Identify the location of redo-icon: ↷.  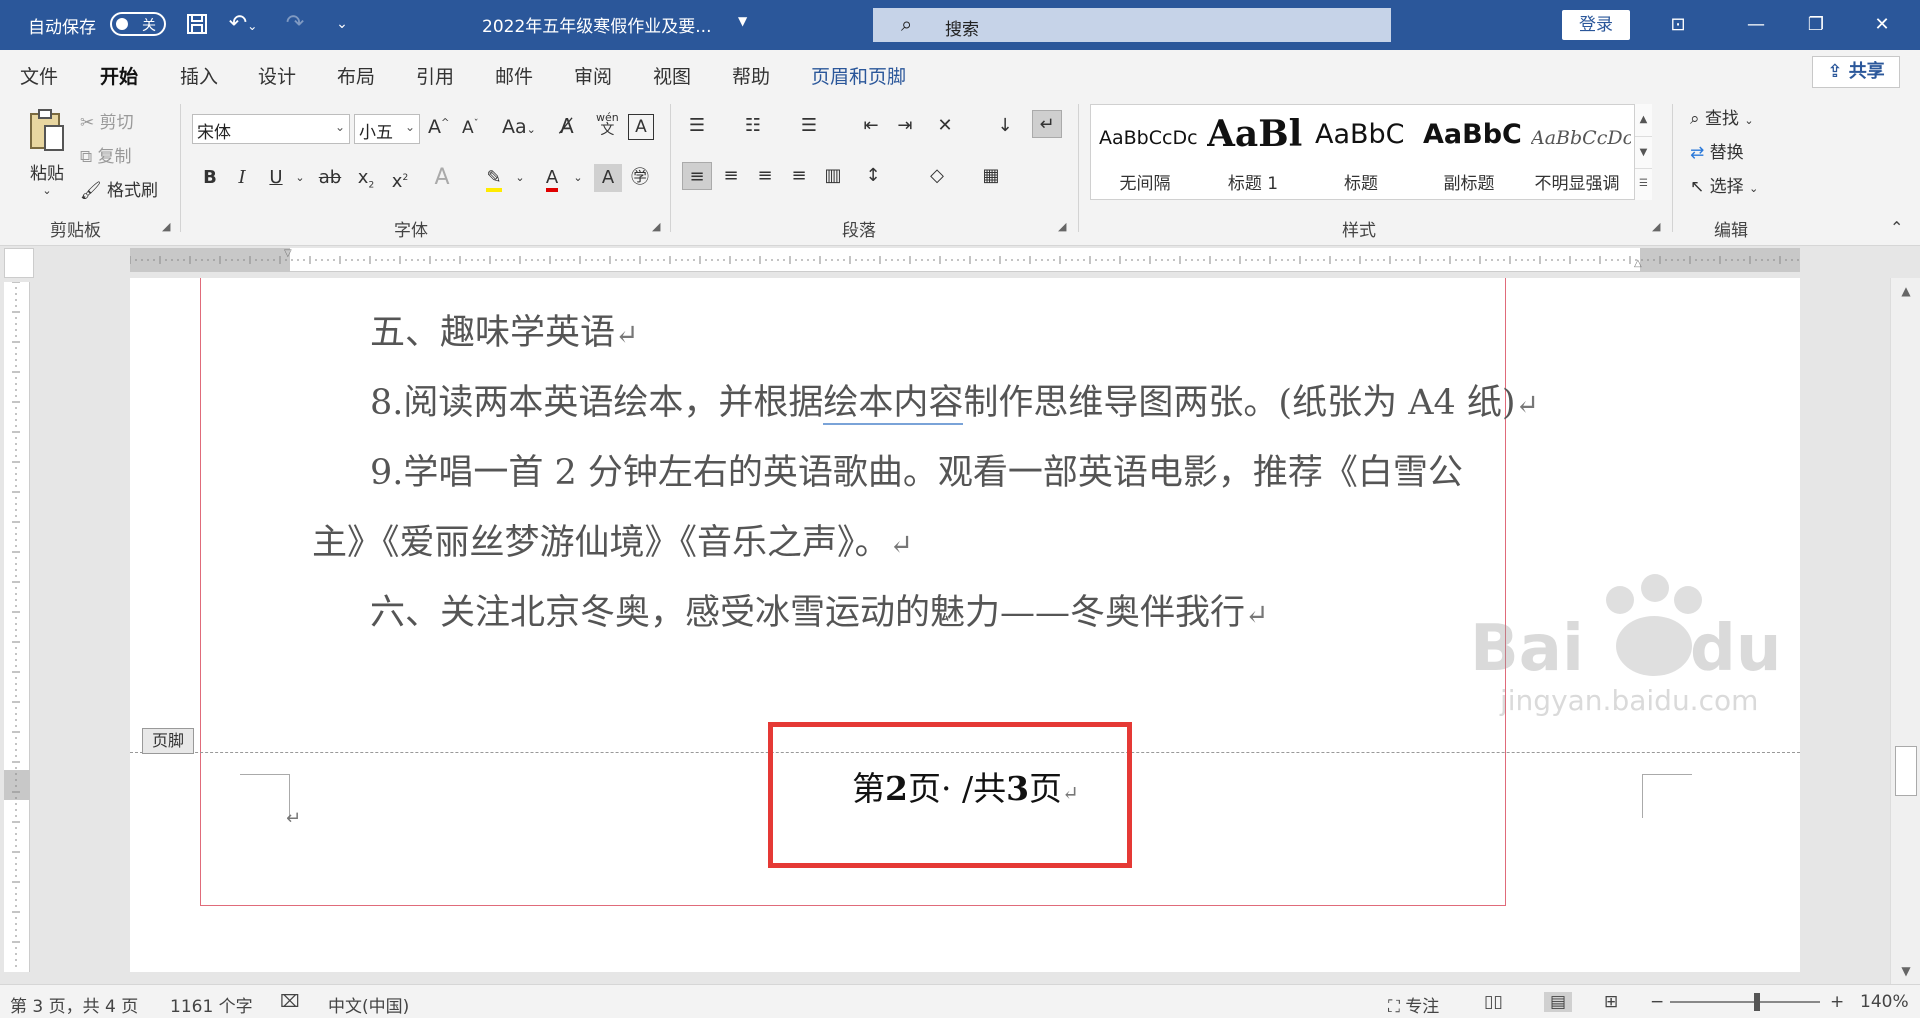
(295, 24).